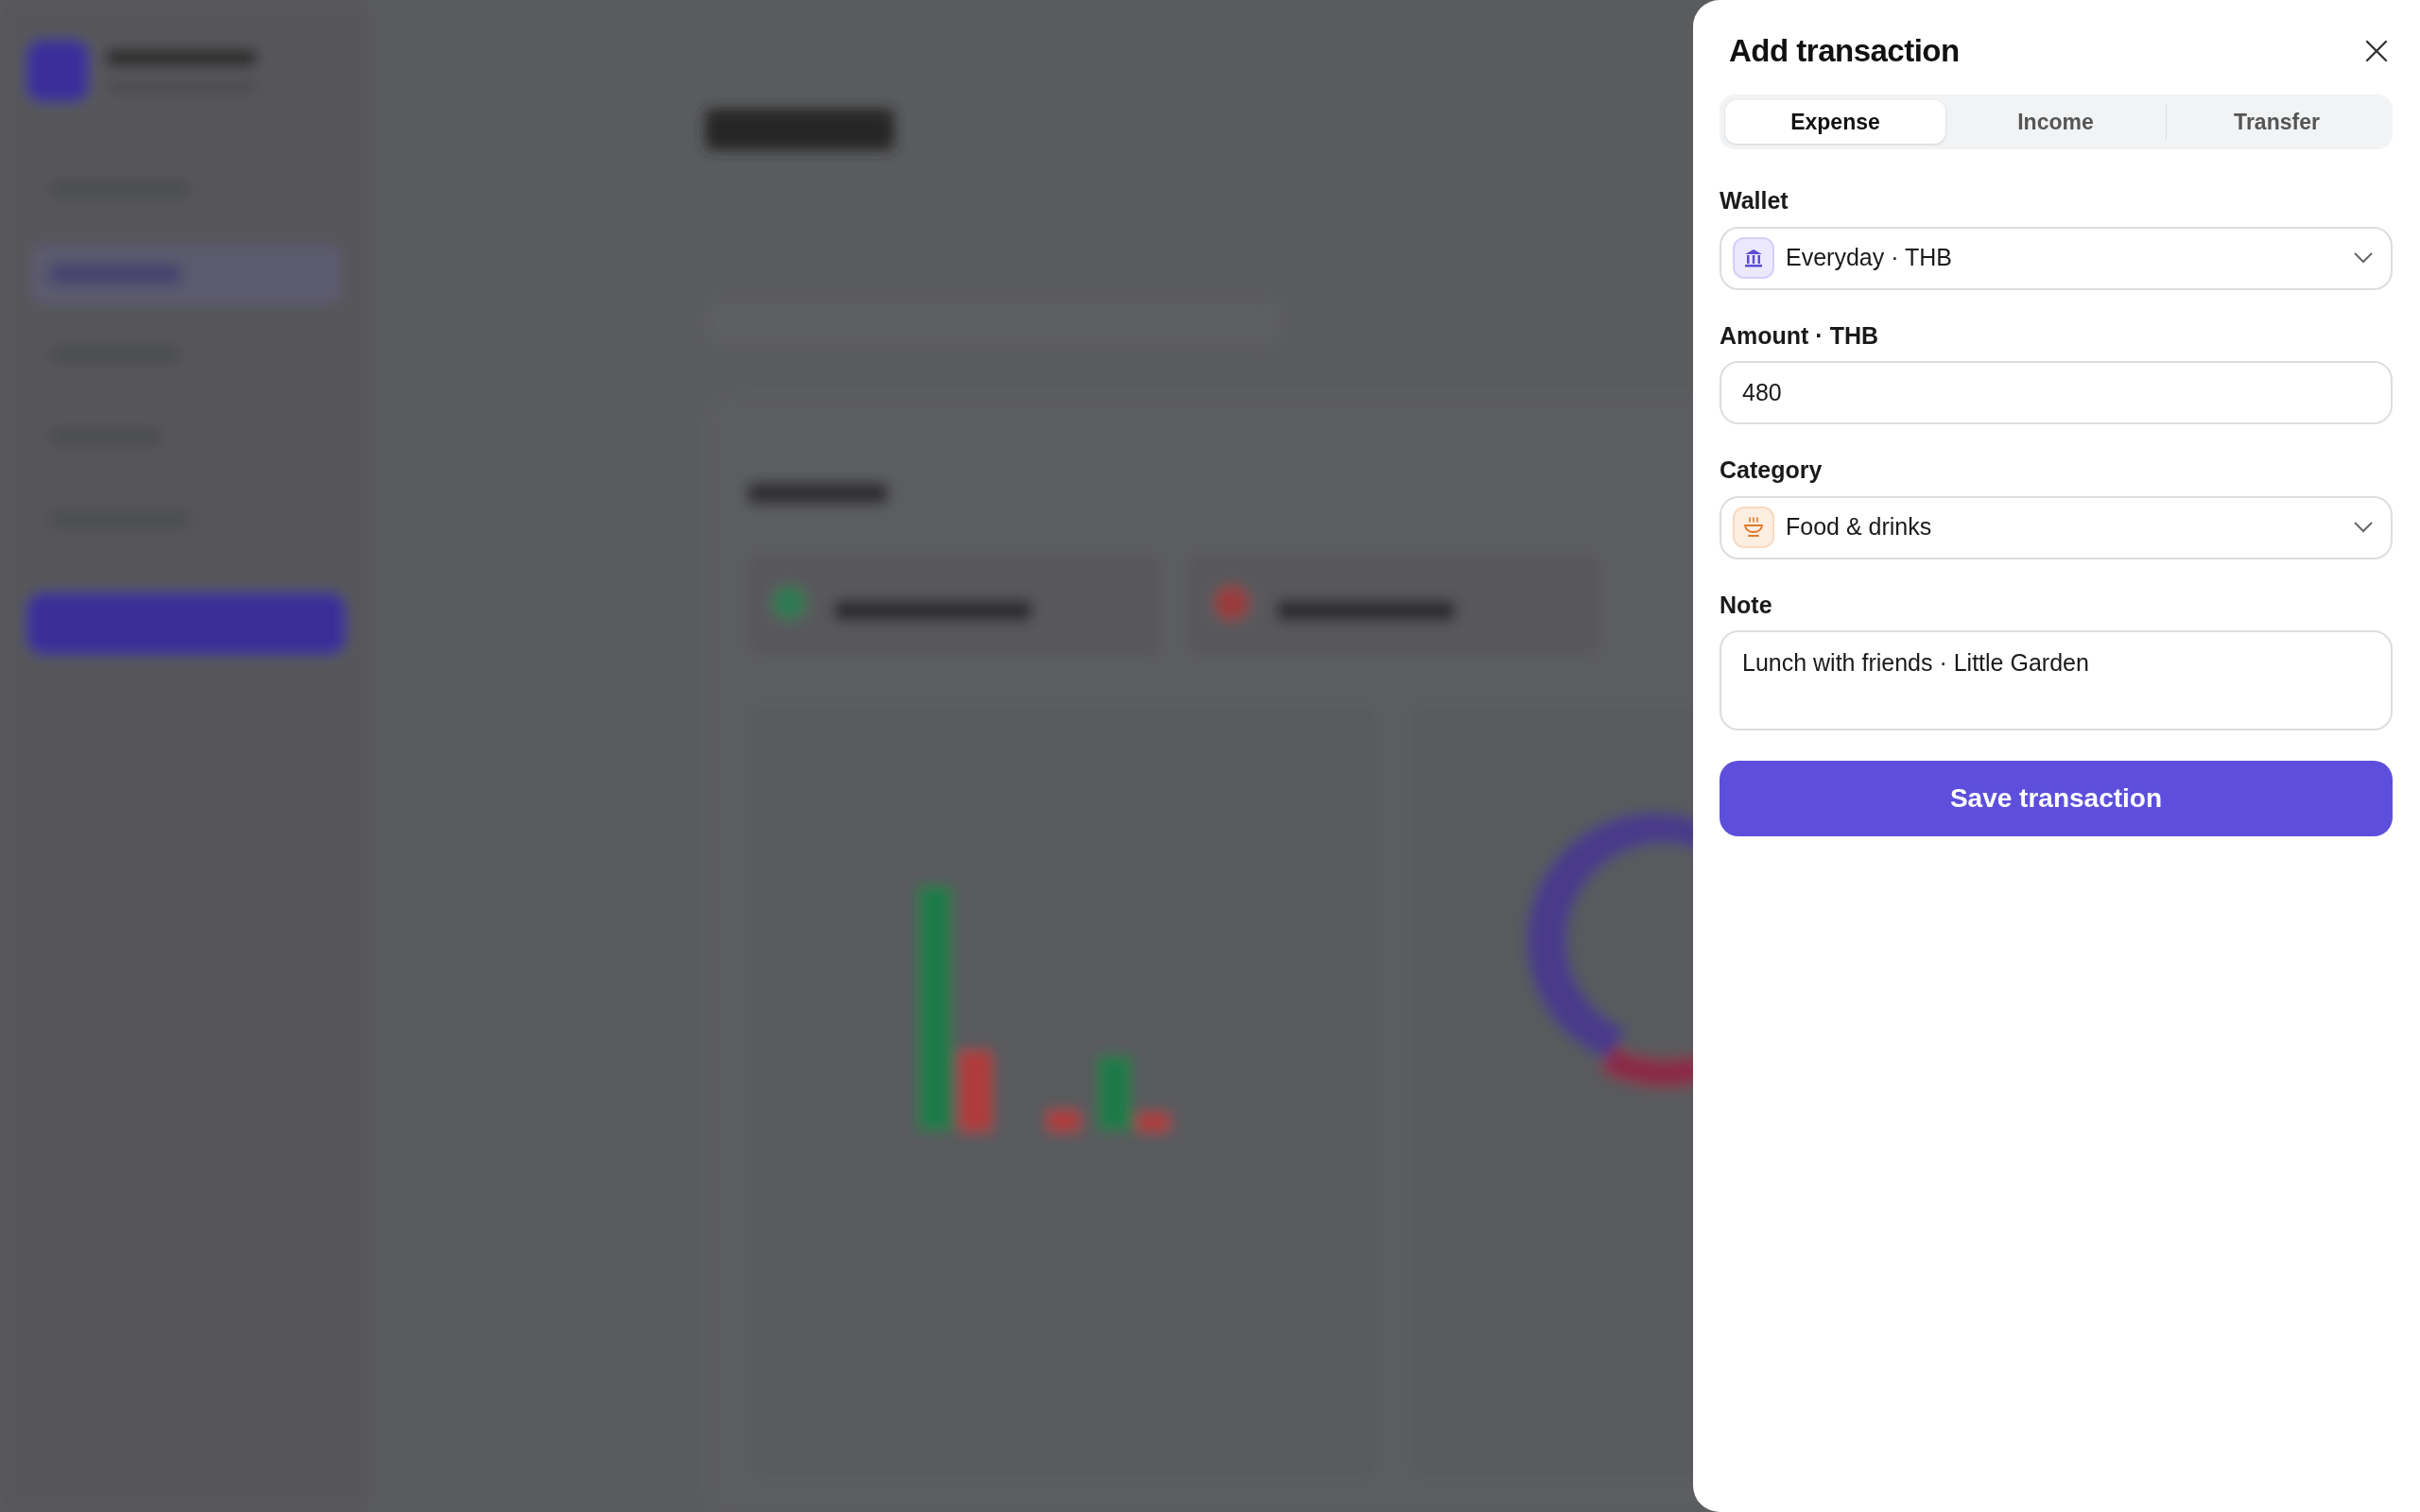 This screenshot has height=1512, width=2420. What do you see at coordinates (1859, 527) in the screenshot?
I see `select-value: Food & drinks` at bounding box center [1859, 527].